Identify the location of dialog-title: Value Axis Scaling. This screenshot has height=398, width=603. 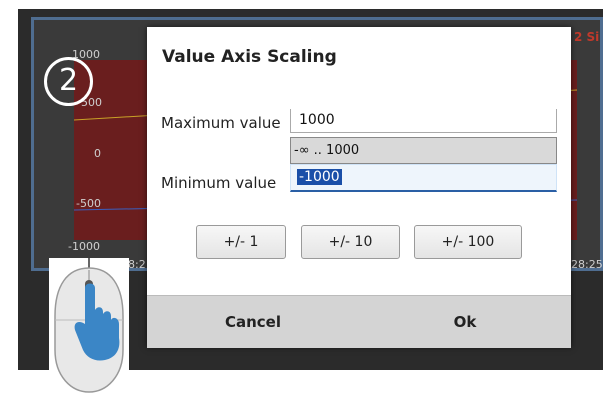
(249, 57).